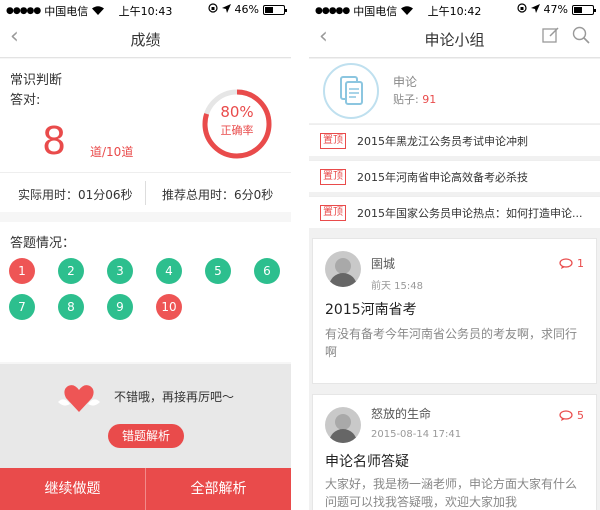 The height and width of the screenshot is (510, 600). I want to click on answer-dot-9: 9, so click(120, 307).